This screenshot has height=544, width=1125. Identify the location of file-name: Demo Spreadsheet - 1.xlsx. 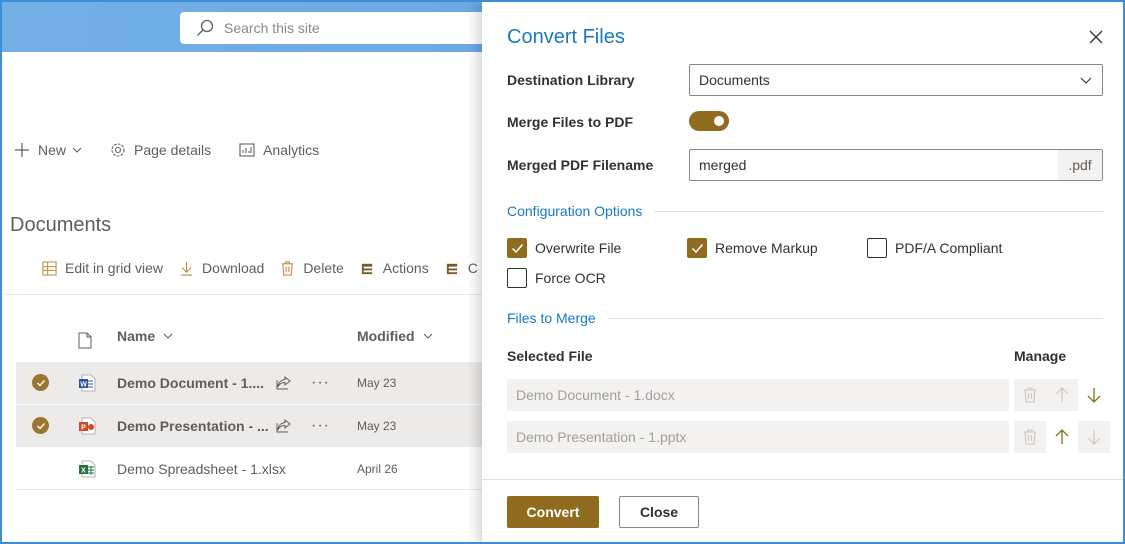
(201, 469).